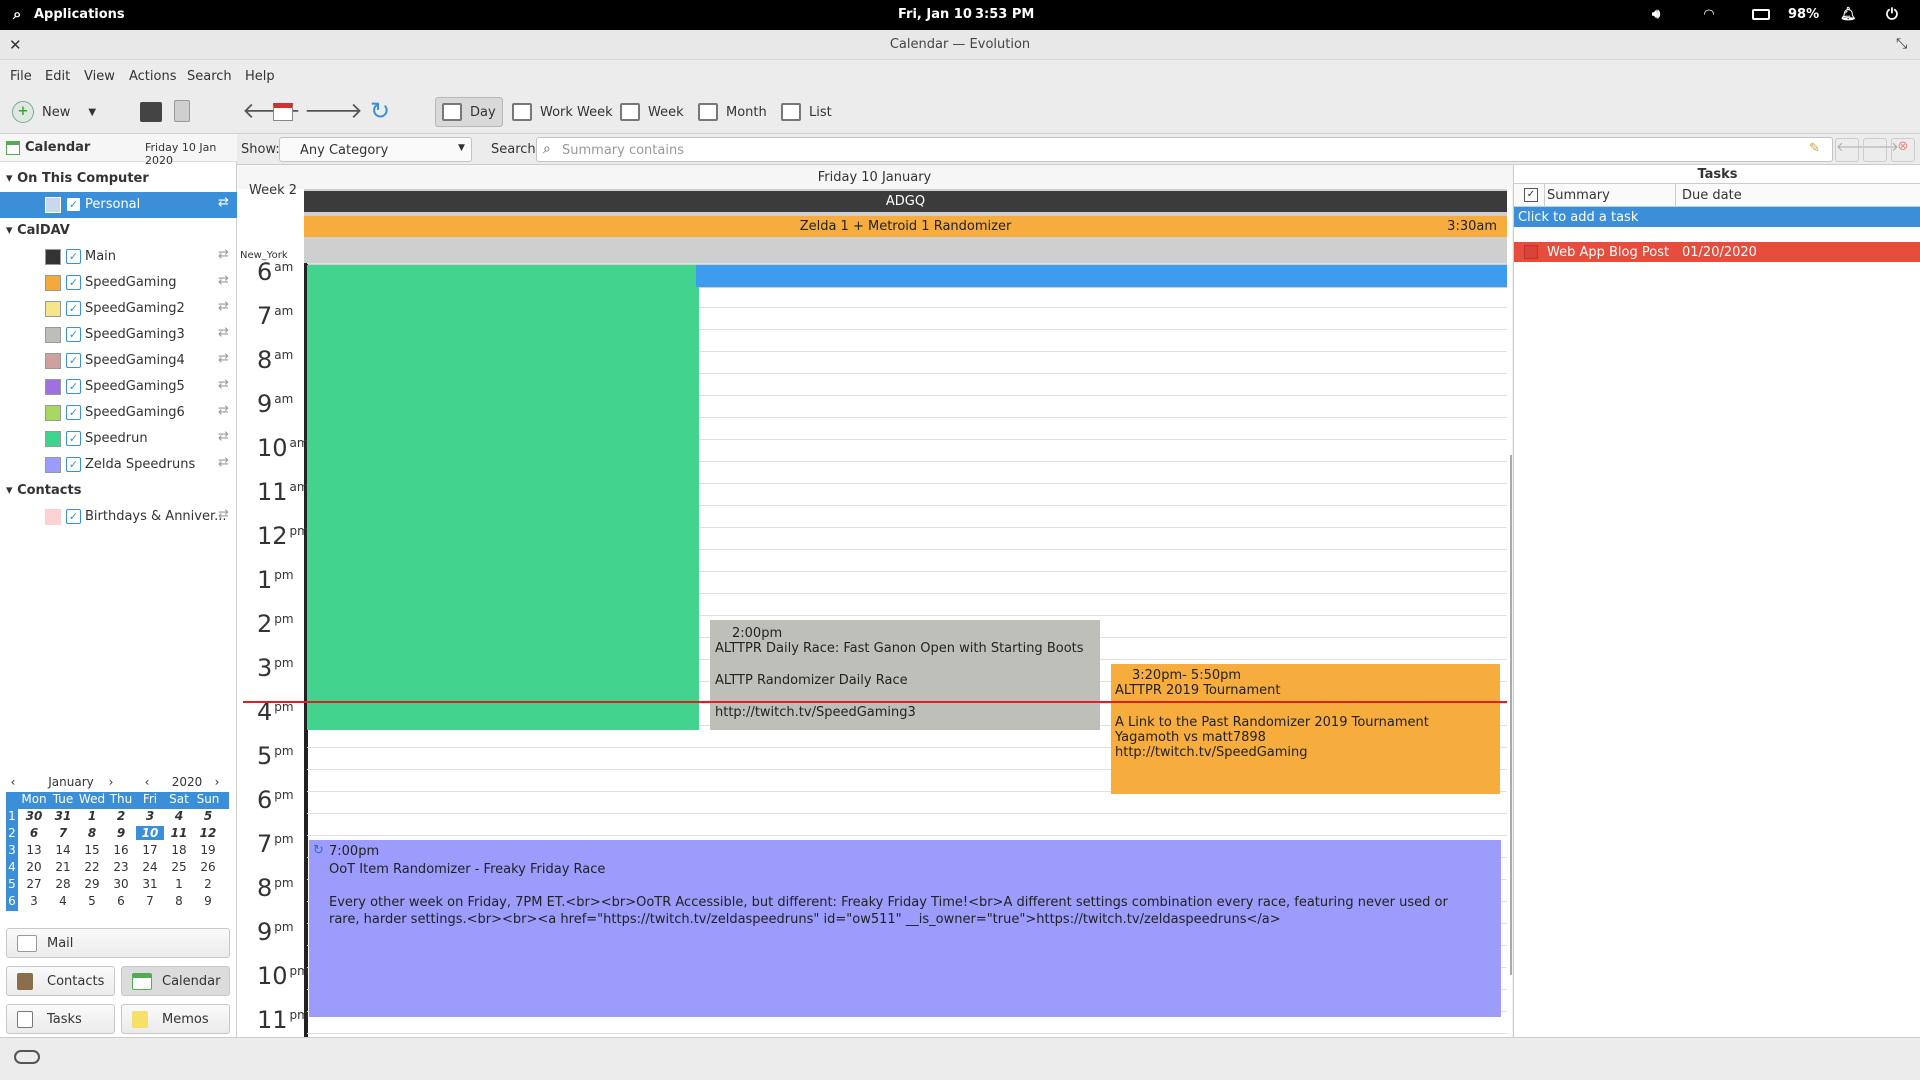  I want to click on applications-menu: Applications, so click(79, 14).